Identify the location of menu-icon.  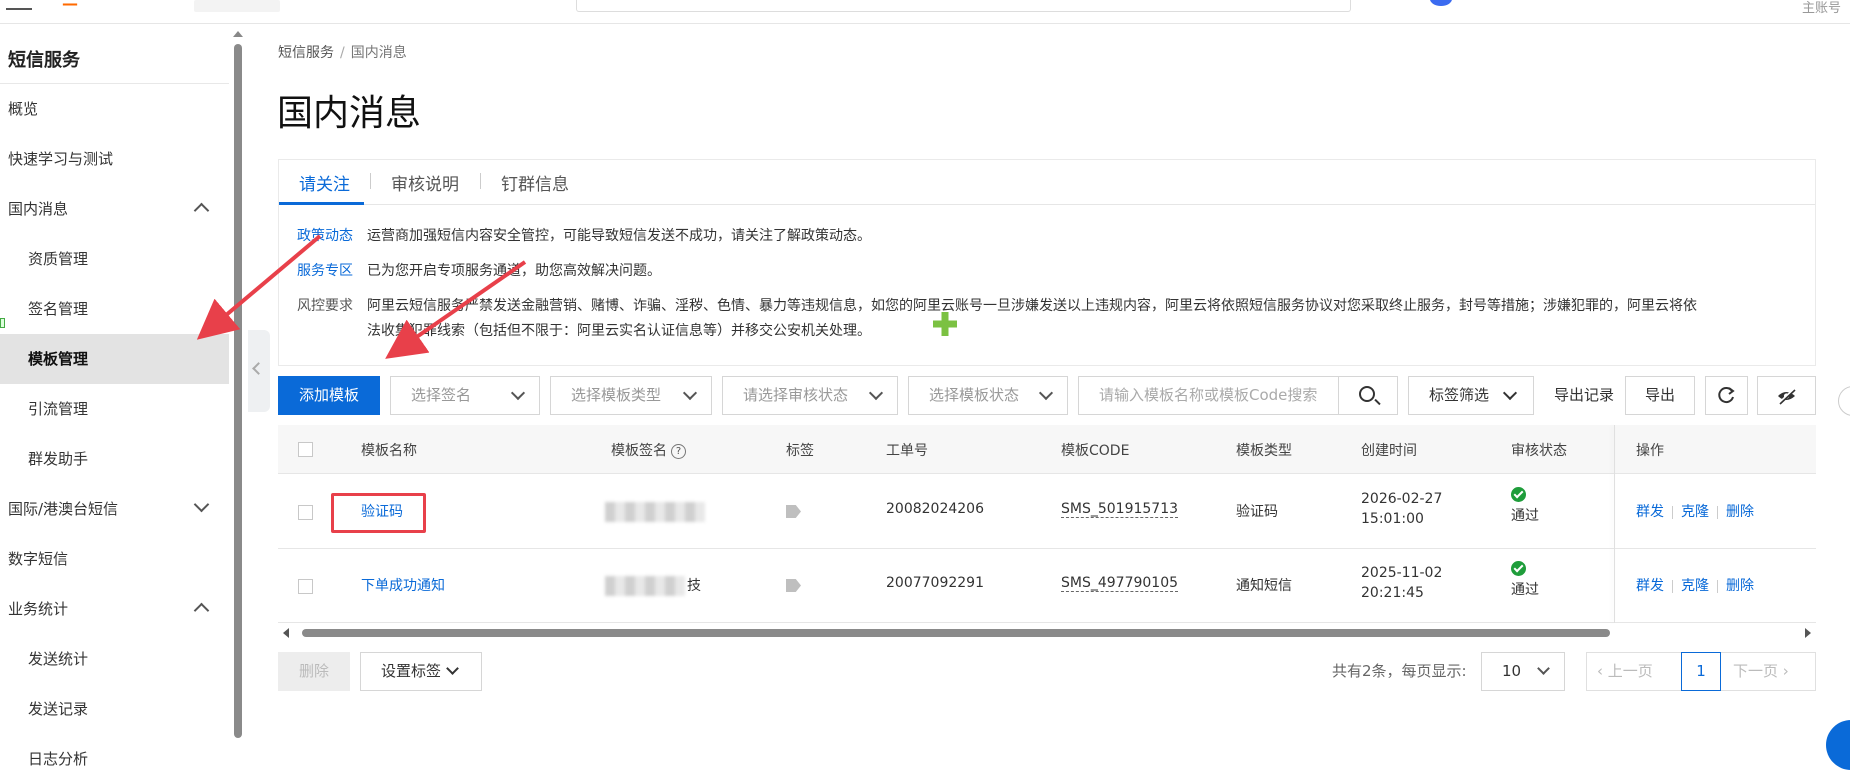
(19, 5).